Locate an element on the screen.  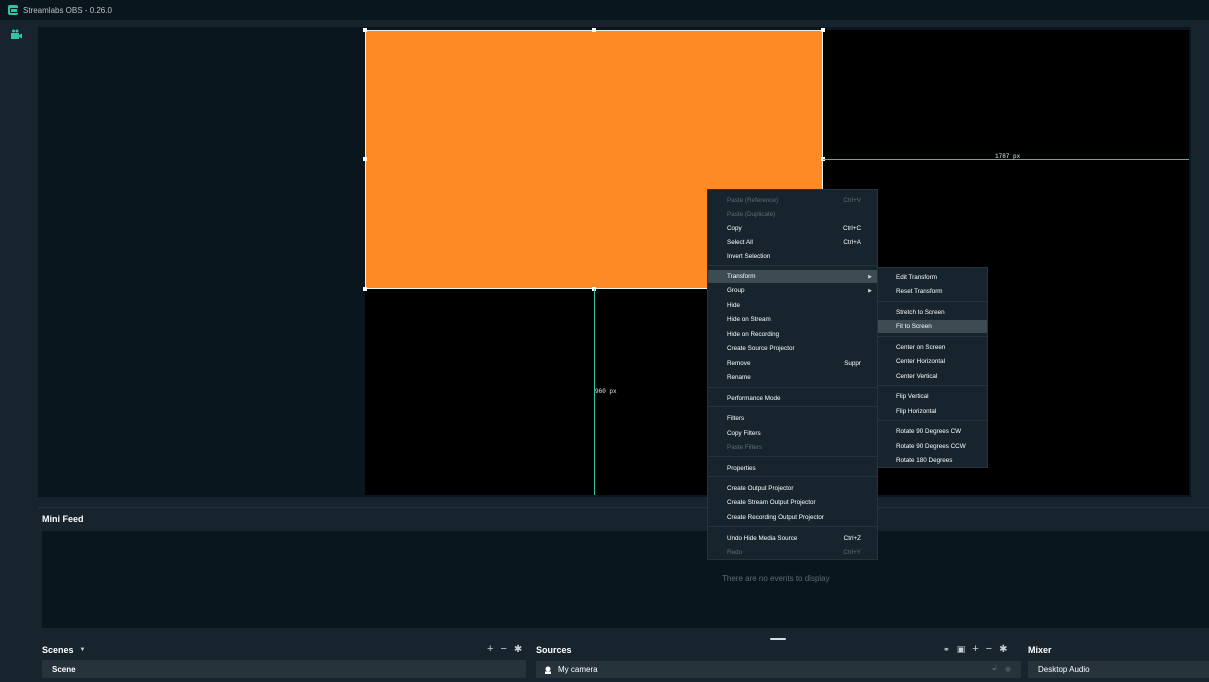
menu-item-label: Paste (Reference) is located at coordinates (753, 200).